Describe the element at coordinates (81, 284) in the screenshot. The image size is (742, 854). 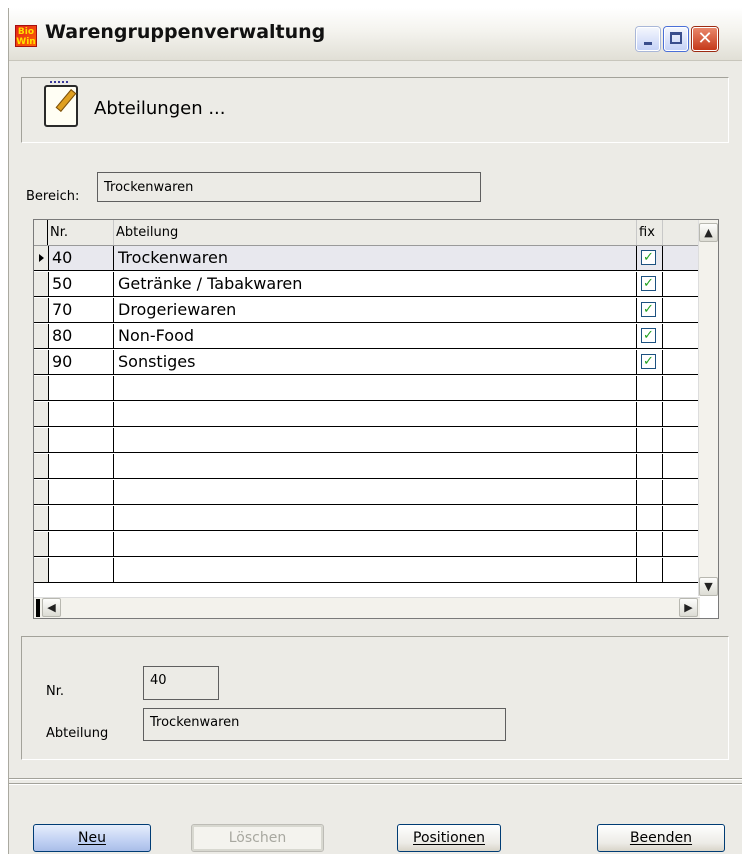
I see `cell-nr: 50` at that location.